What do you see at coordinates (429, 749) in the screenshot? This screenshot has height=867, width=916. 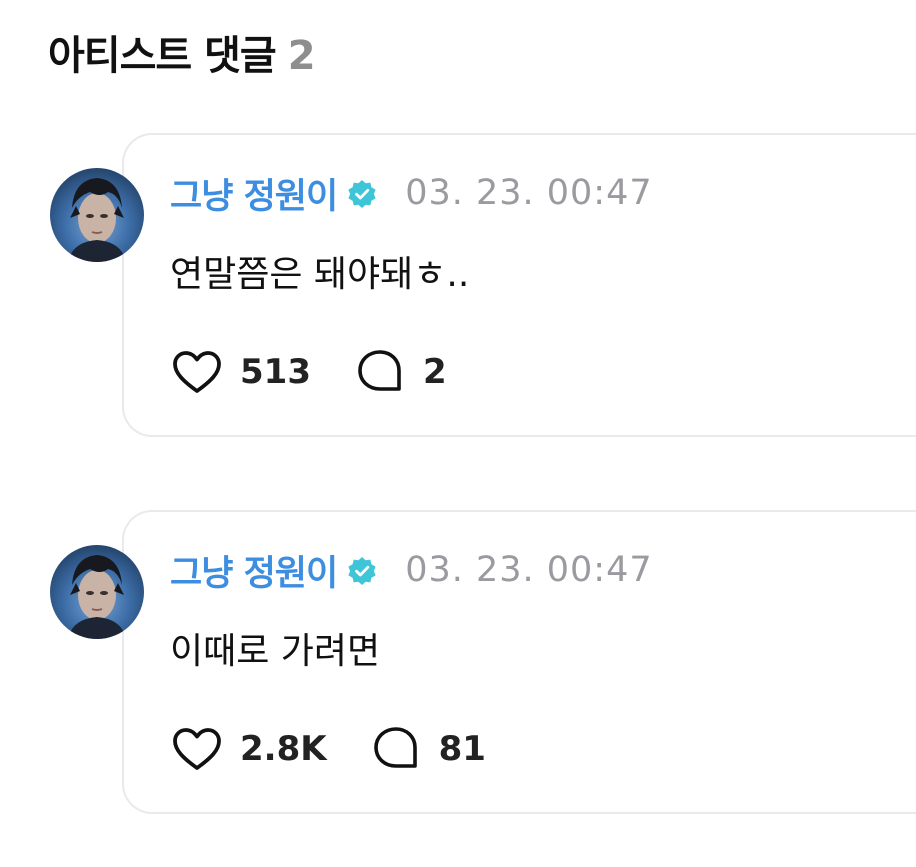 I see `reply-button: 81` at bounding box center [429, 749].